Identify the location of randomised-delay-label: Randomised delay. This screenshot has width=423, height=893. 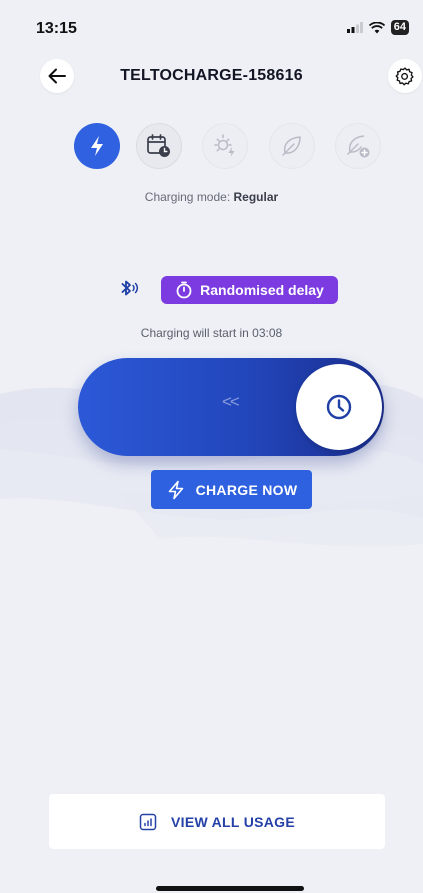
(262, 290).